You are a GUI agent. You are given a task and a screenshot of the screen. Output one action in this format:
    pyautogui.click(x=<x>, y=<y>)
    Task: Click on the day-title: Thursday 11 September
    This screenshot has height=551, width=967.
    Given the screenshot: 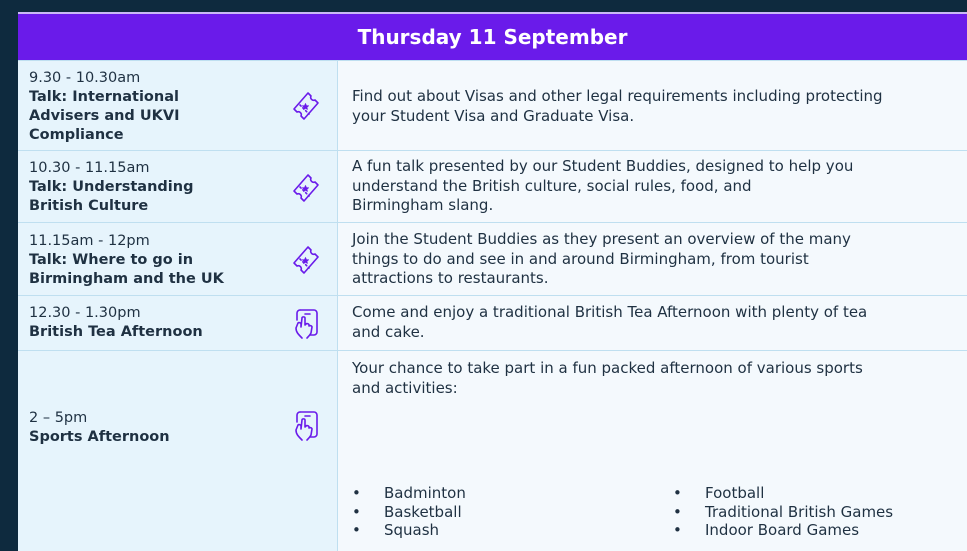 What is the action you would take?
    pyautogui.click(x=492, y=37)
    